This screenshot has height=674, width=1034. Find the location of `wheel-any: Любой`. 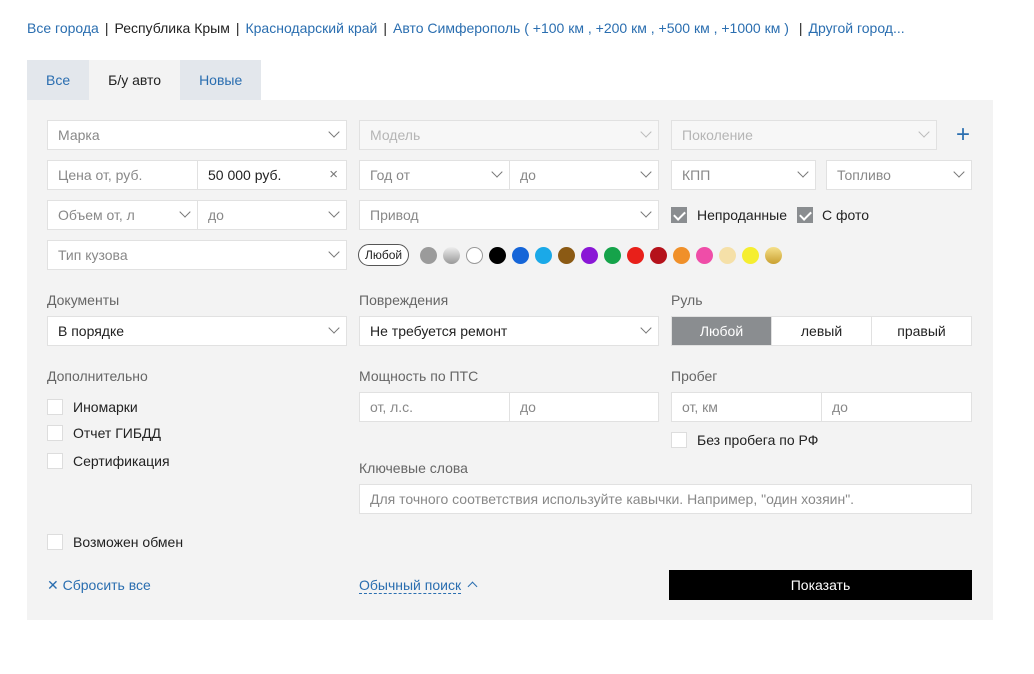

wheel-any: Любой is located at coordinates (721, 331).